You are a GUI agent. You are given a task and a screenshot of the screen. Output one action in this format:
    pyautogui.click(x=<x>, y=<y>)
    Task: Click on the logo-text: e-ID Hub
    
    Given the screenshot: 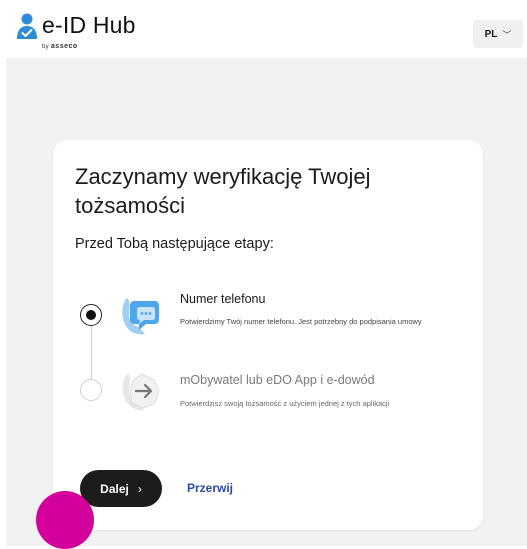 What is the action you would take?
    pyautogui.click(x=89, y=25)
    